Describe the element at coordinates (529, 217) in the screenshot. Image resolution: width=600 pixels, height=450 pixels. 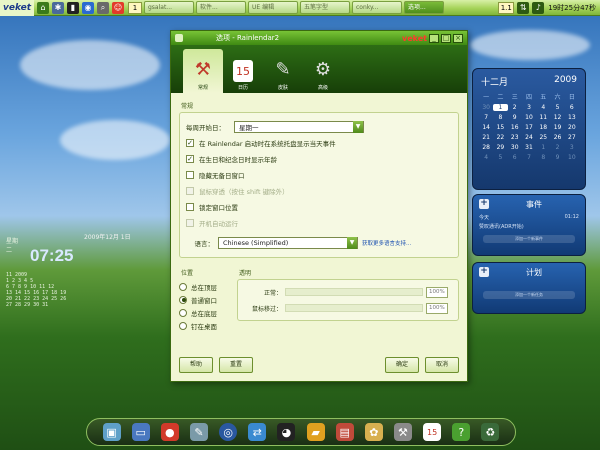
I see `event-row: 今天 01:12` at that location.